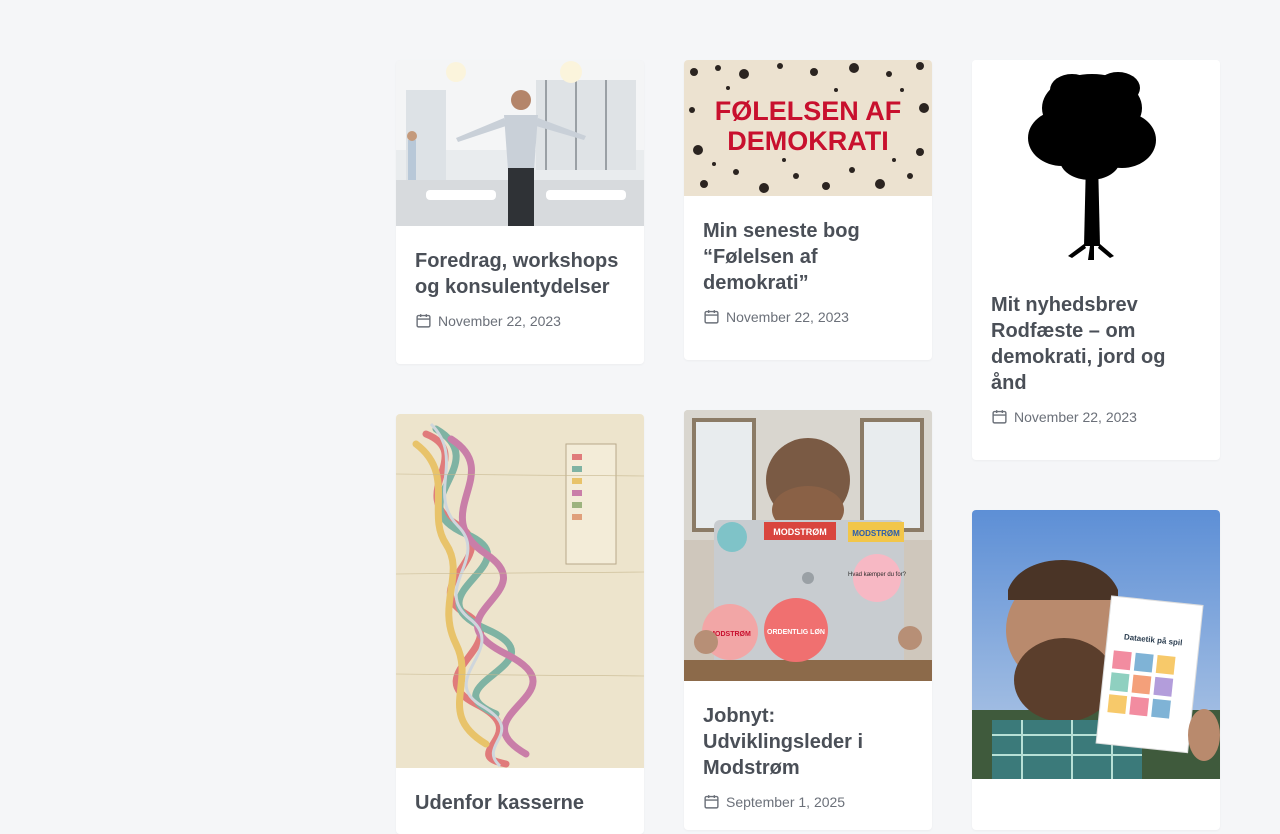  I want to click on post-title: Jobnyt: Udviklingsleder i Modstrøm, so click(808, 742).